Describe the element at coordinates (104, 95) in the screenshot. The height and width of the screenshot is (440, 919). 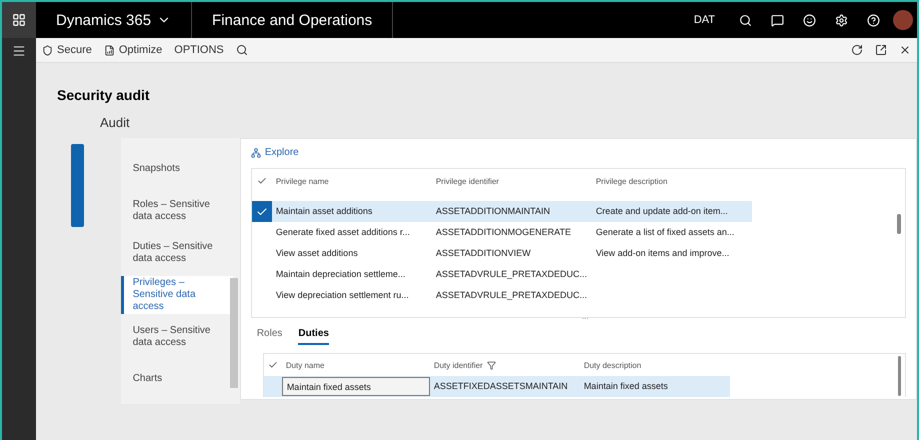
I see `page-title: Security audit` at that location.